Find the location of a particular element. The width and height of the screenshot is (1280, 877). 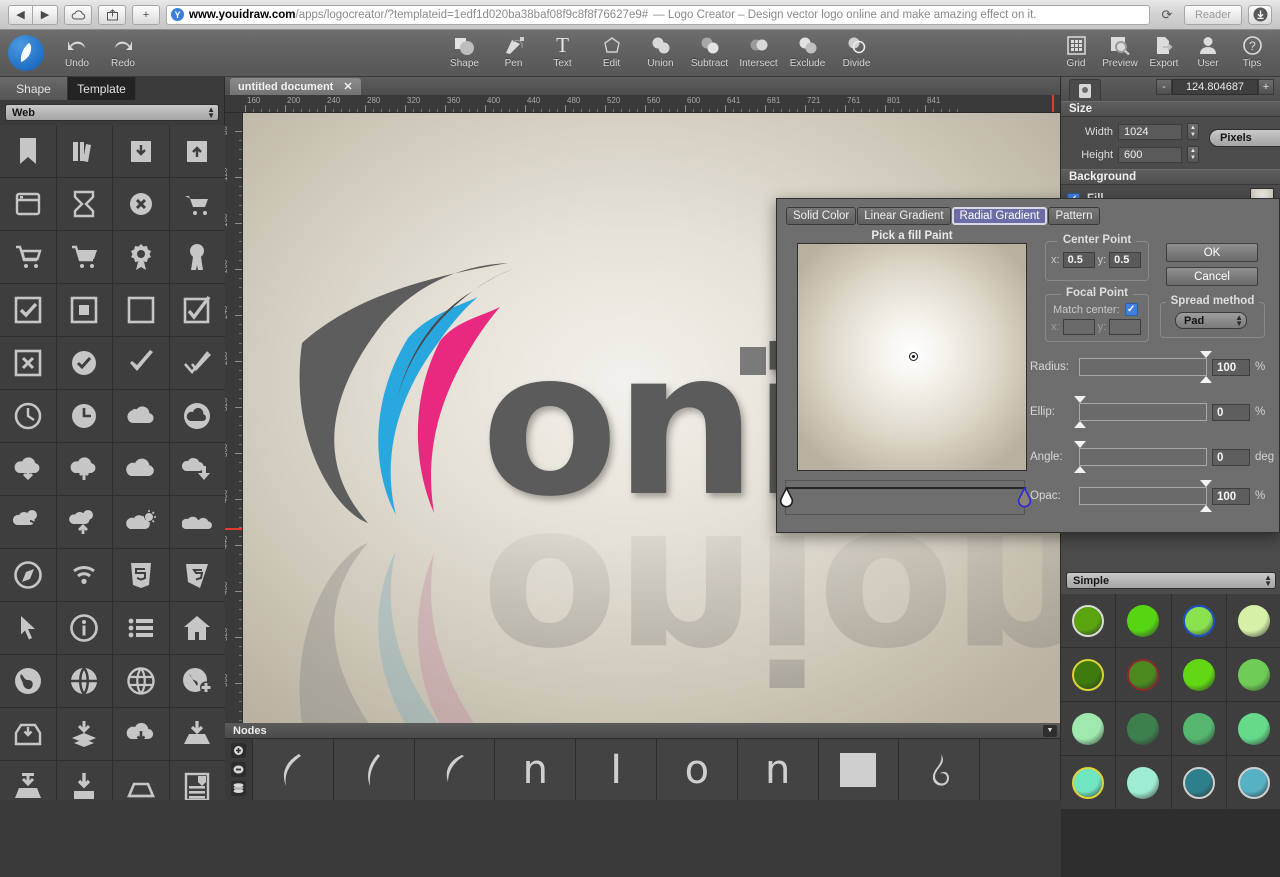

redo-button: Redo is located at coordinates (123, 54).